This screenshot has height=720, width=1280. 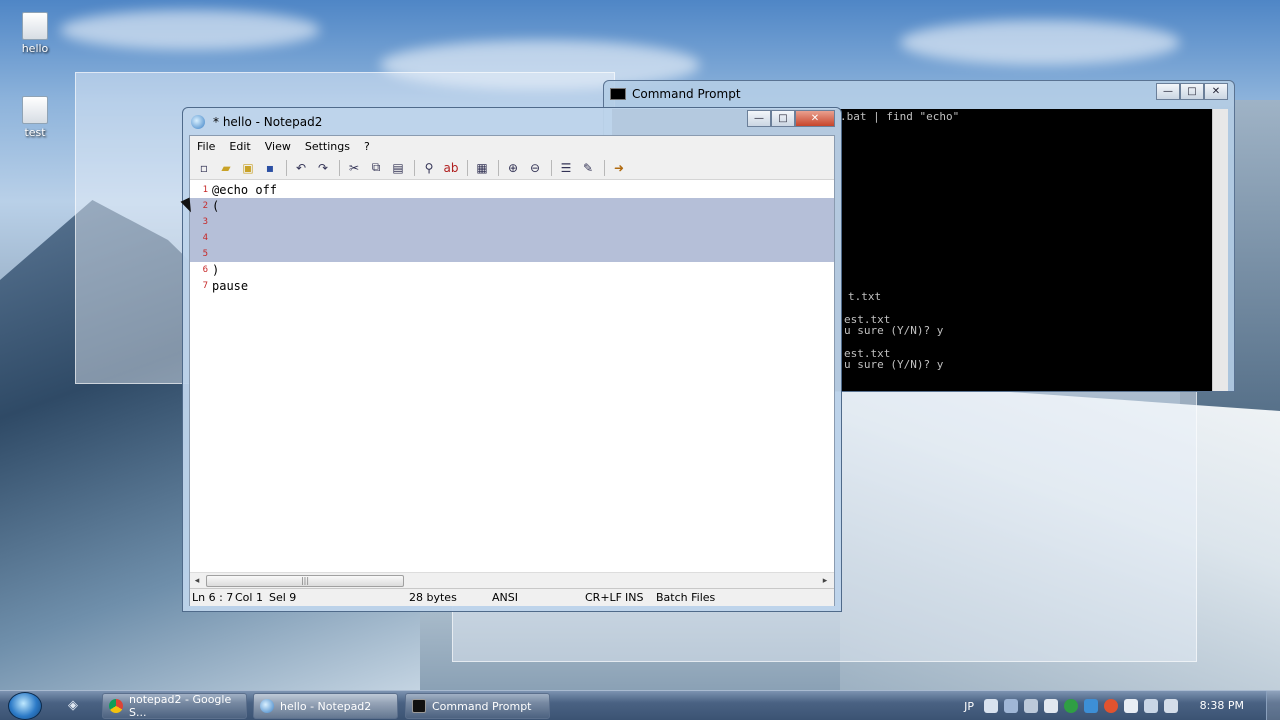 I want to click on new-file-icon: ▫, so click(x=204, y=168).